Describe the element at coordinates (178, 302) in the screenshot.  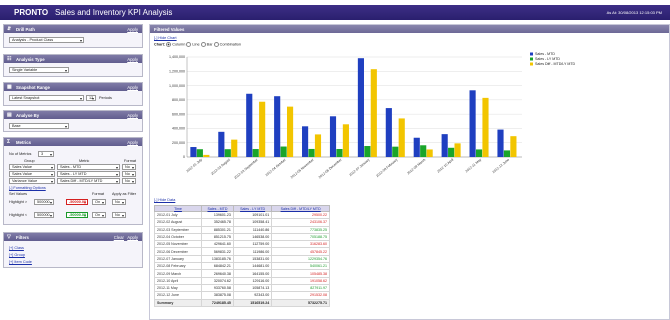
I see `summary-cell: Summary` at that location.